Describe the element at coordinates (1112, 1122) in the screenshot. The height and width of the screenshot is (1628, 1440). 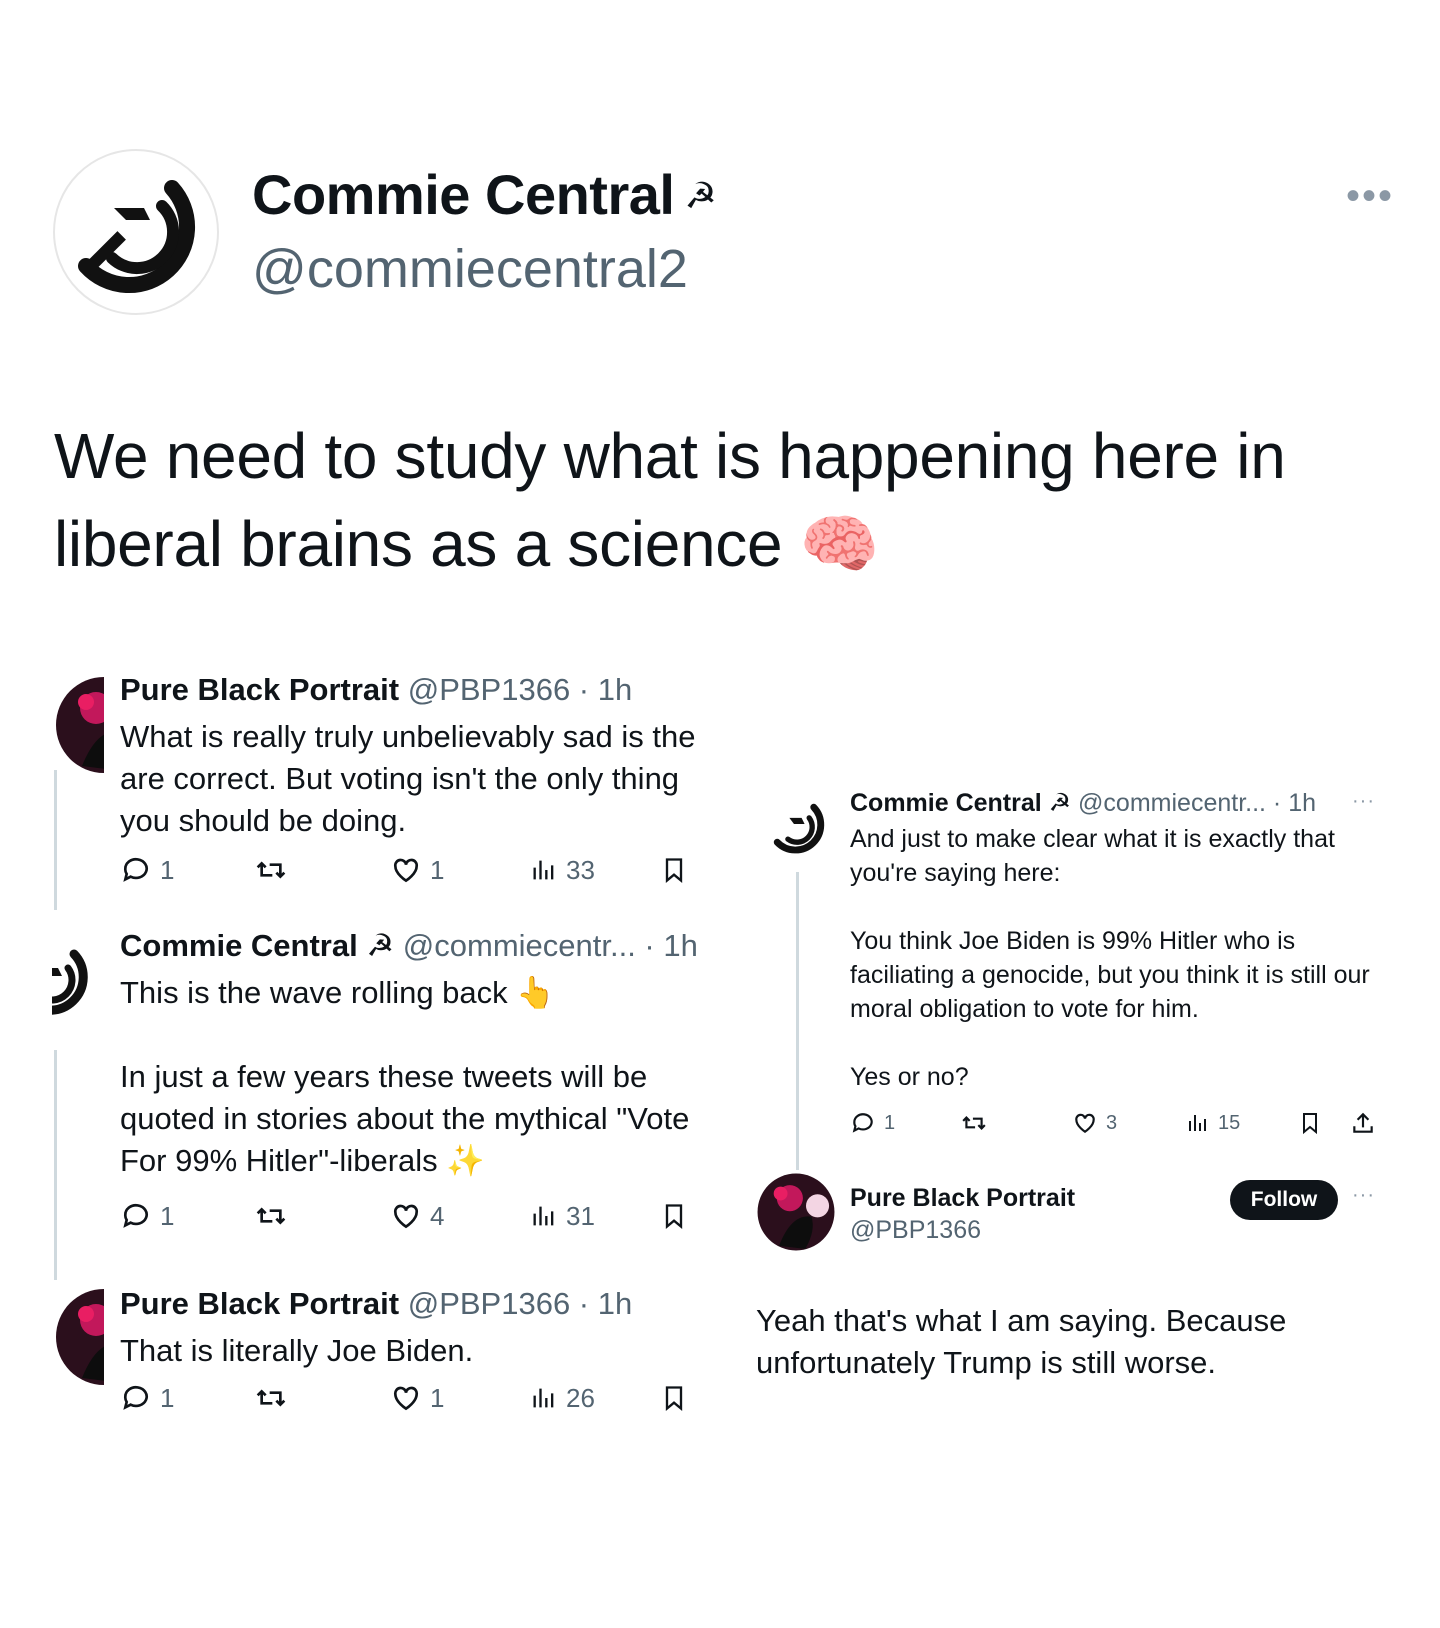
I see `like-count: 3` at that location.